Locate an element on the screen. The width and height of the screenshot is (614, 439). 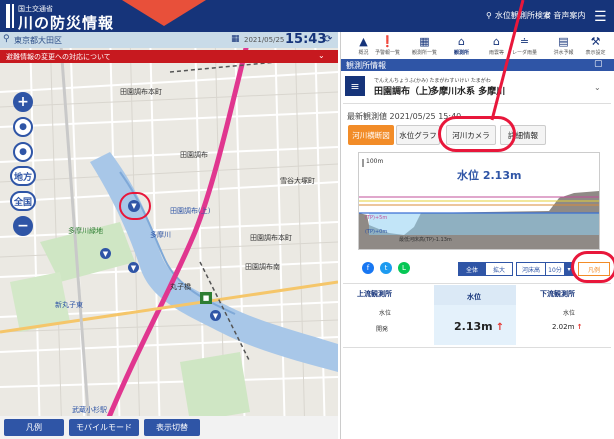
callout-line is located at coordinates (507, 60).